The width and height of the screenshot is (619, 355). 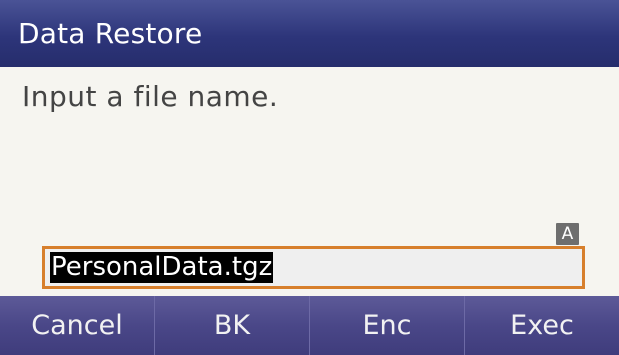 What do you see at coordinates (386, 325) in the screenshot?
I see `enc-softkey: Enc` at bounding box center [386, 325].